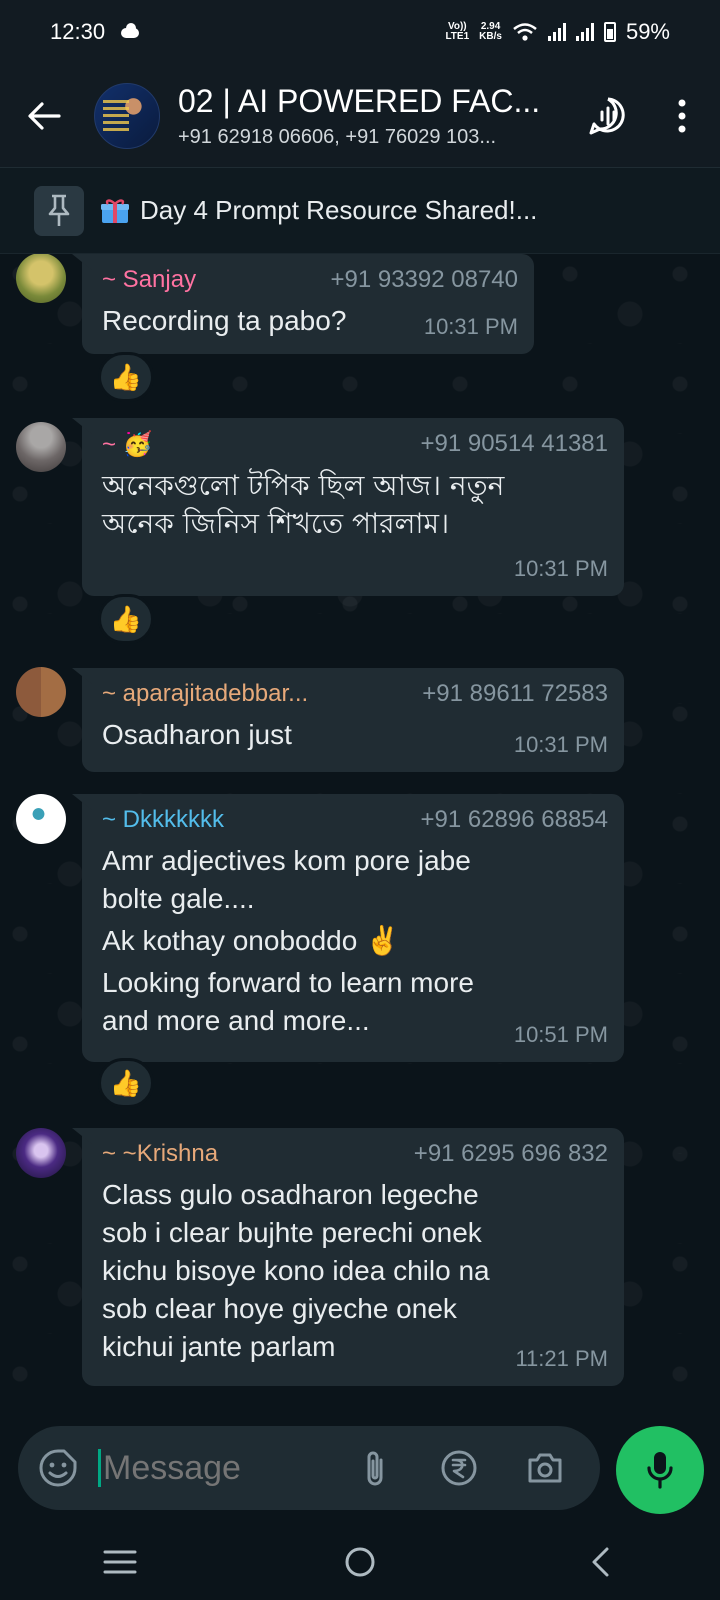  I want to click on battery-icon, so click(609, 32).